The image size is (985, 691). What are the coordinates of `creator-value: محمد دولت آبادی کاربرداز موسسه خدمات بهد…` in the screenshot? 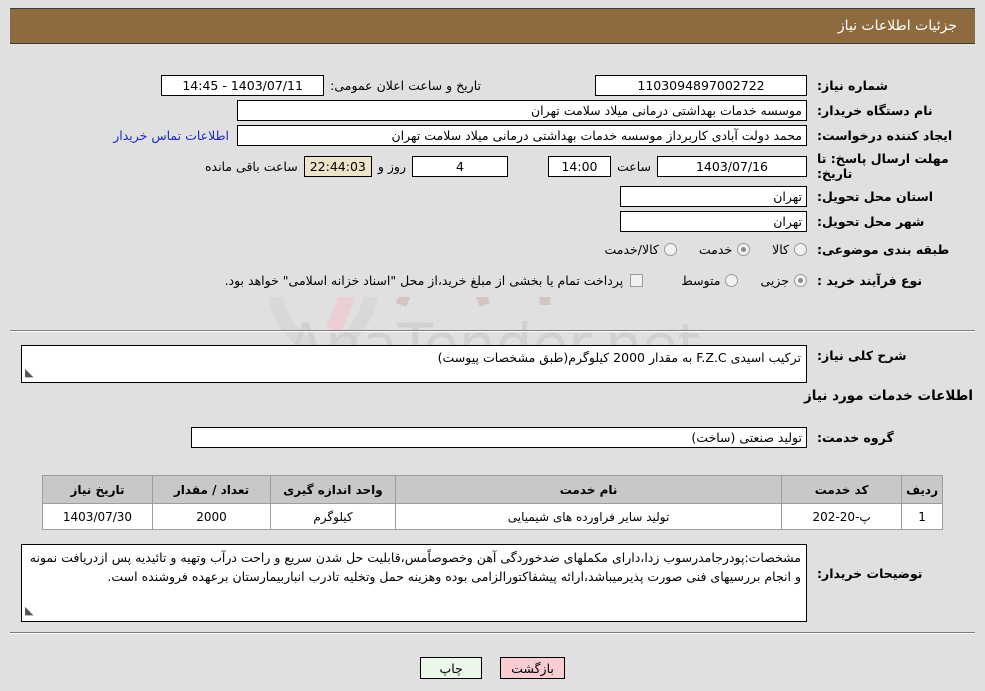 It's located at (522, 135).